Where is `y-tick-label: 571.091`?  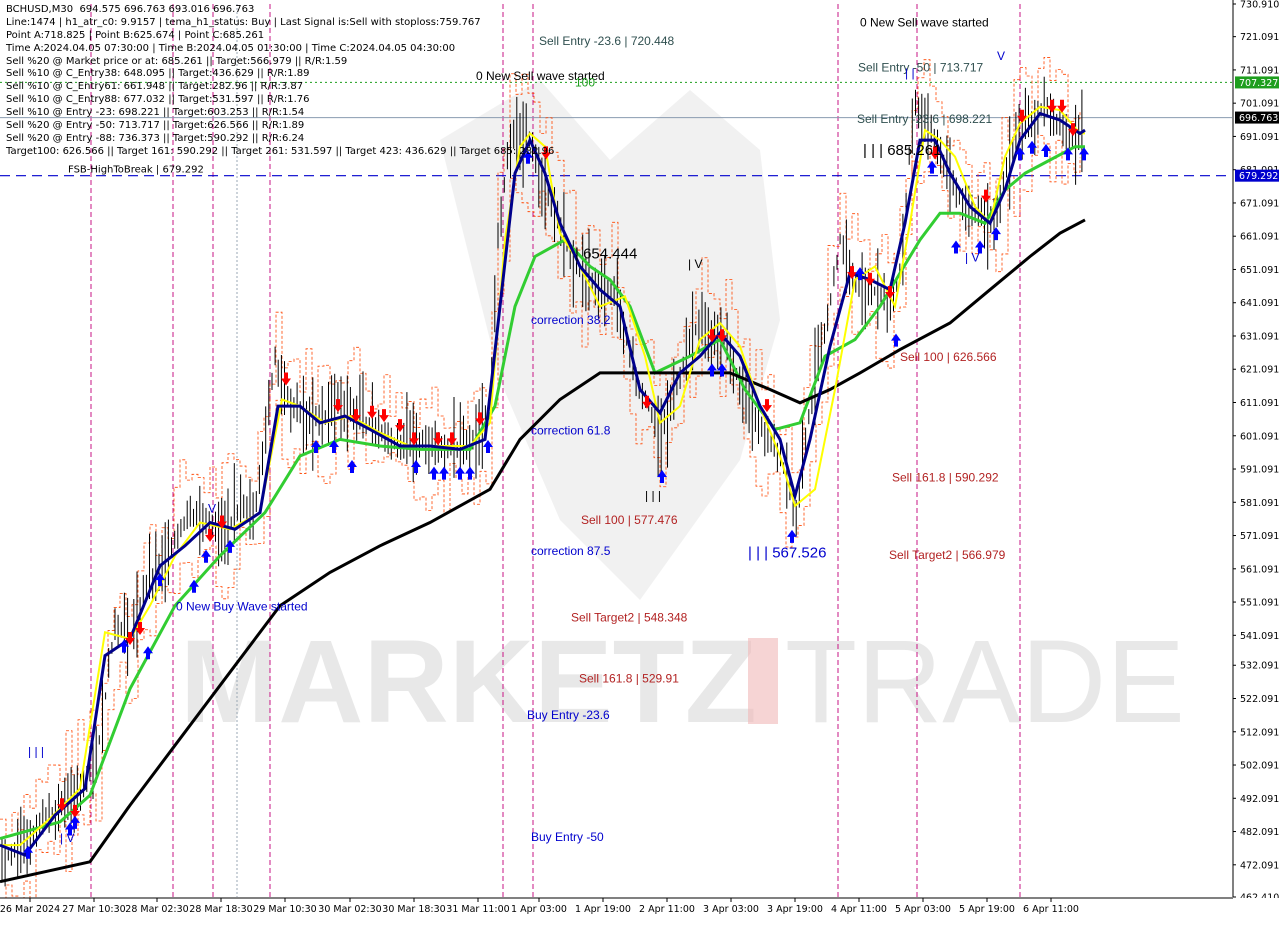
y-tick-label: 571.091 is located at coordinates (1259, 536).